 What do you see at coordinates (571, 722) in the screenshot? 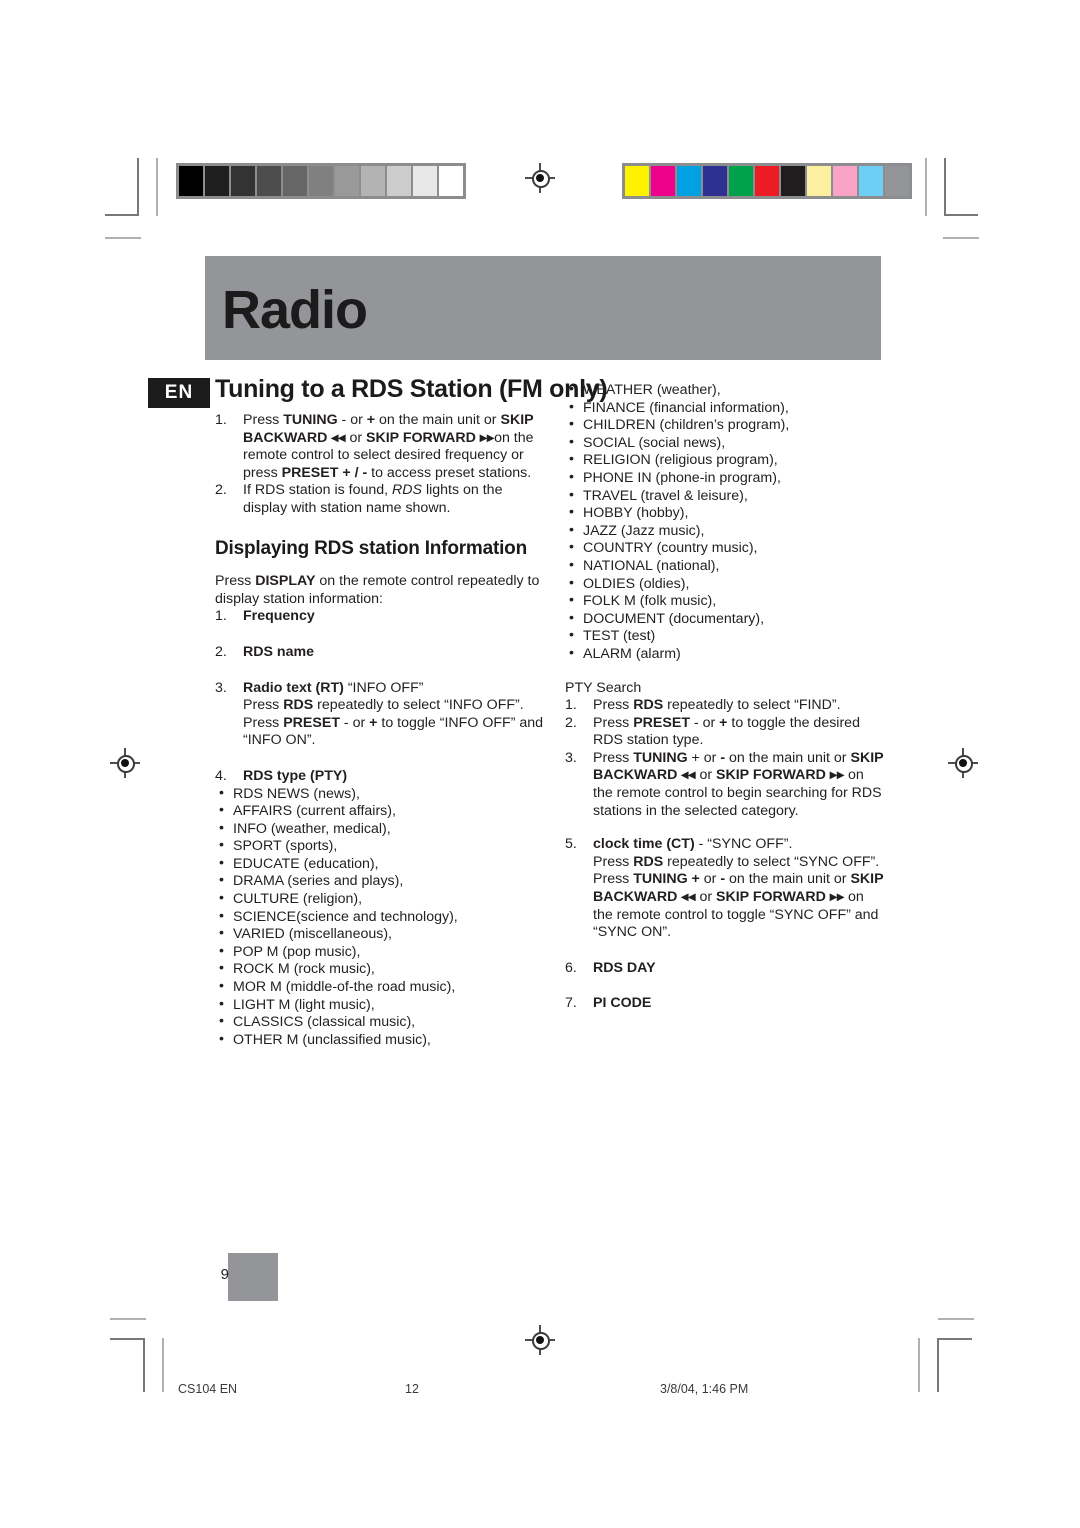
I see `step-number: 2.` at bounding box center [571, 722].